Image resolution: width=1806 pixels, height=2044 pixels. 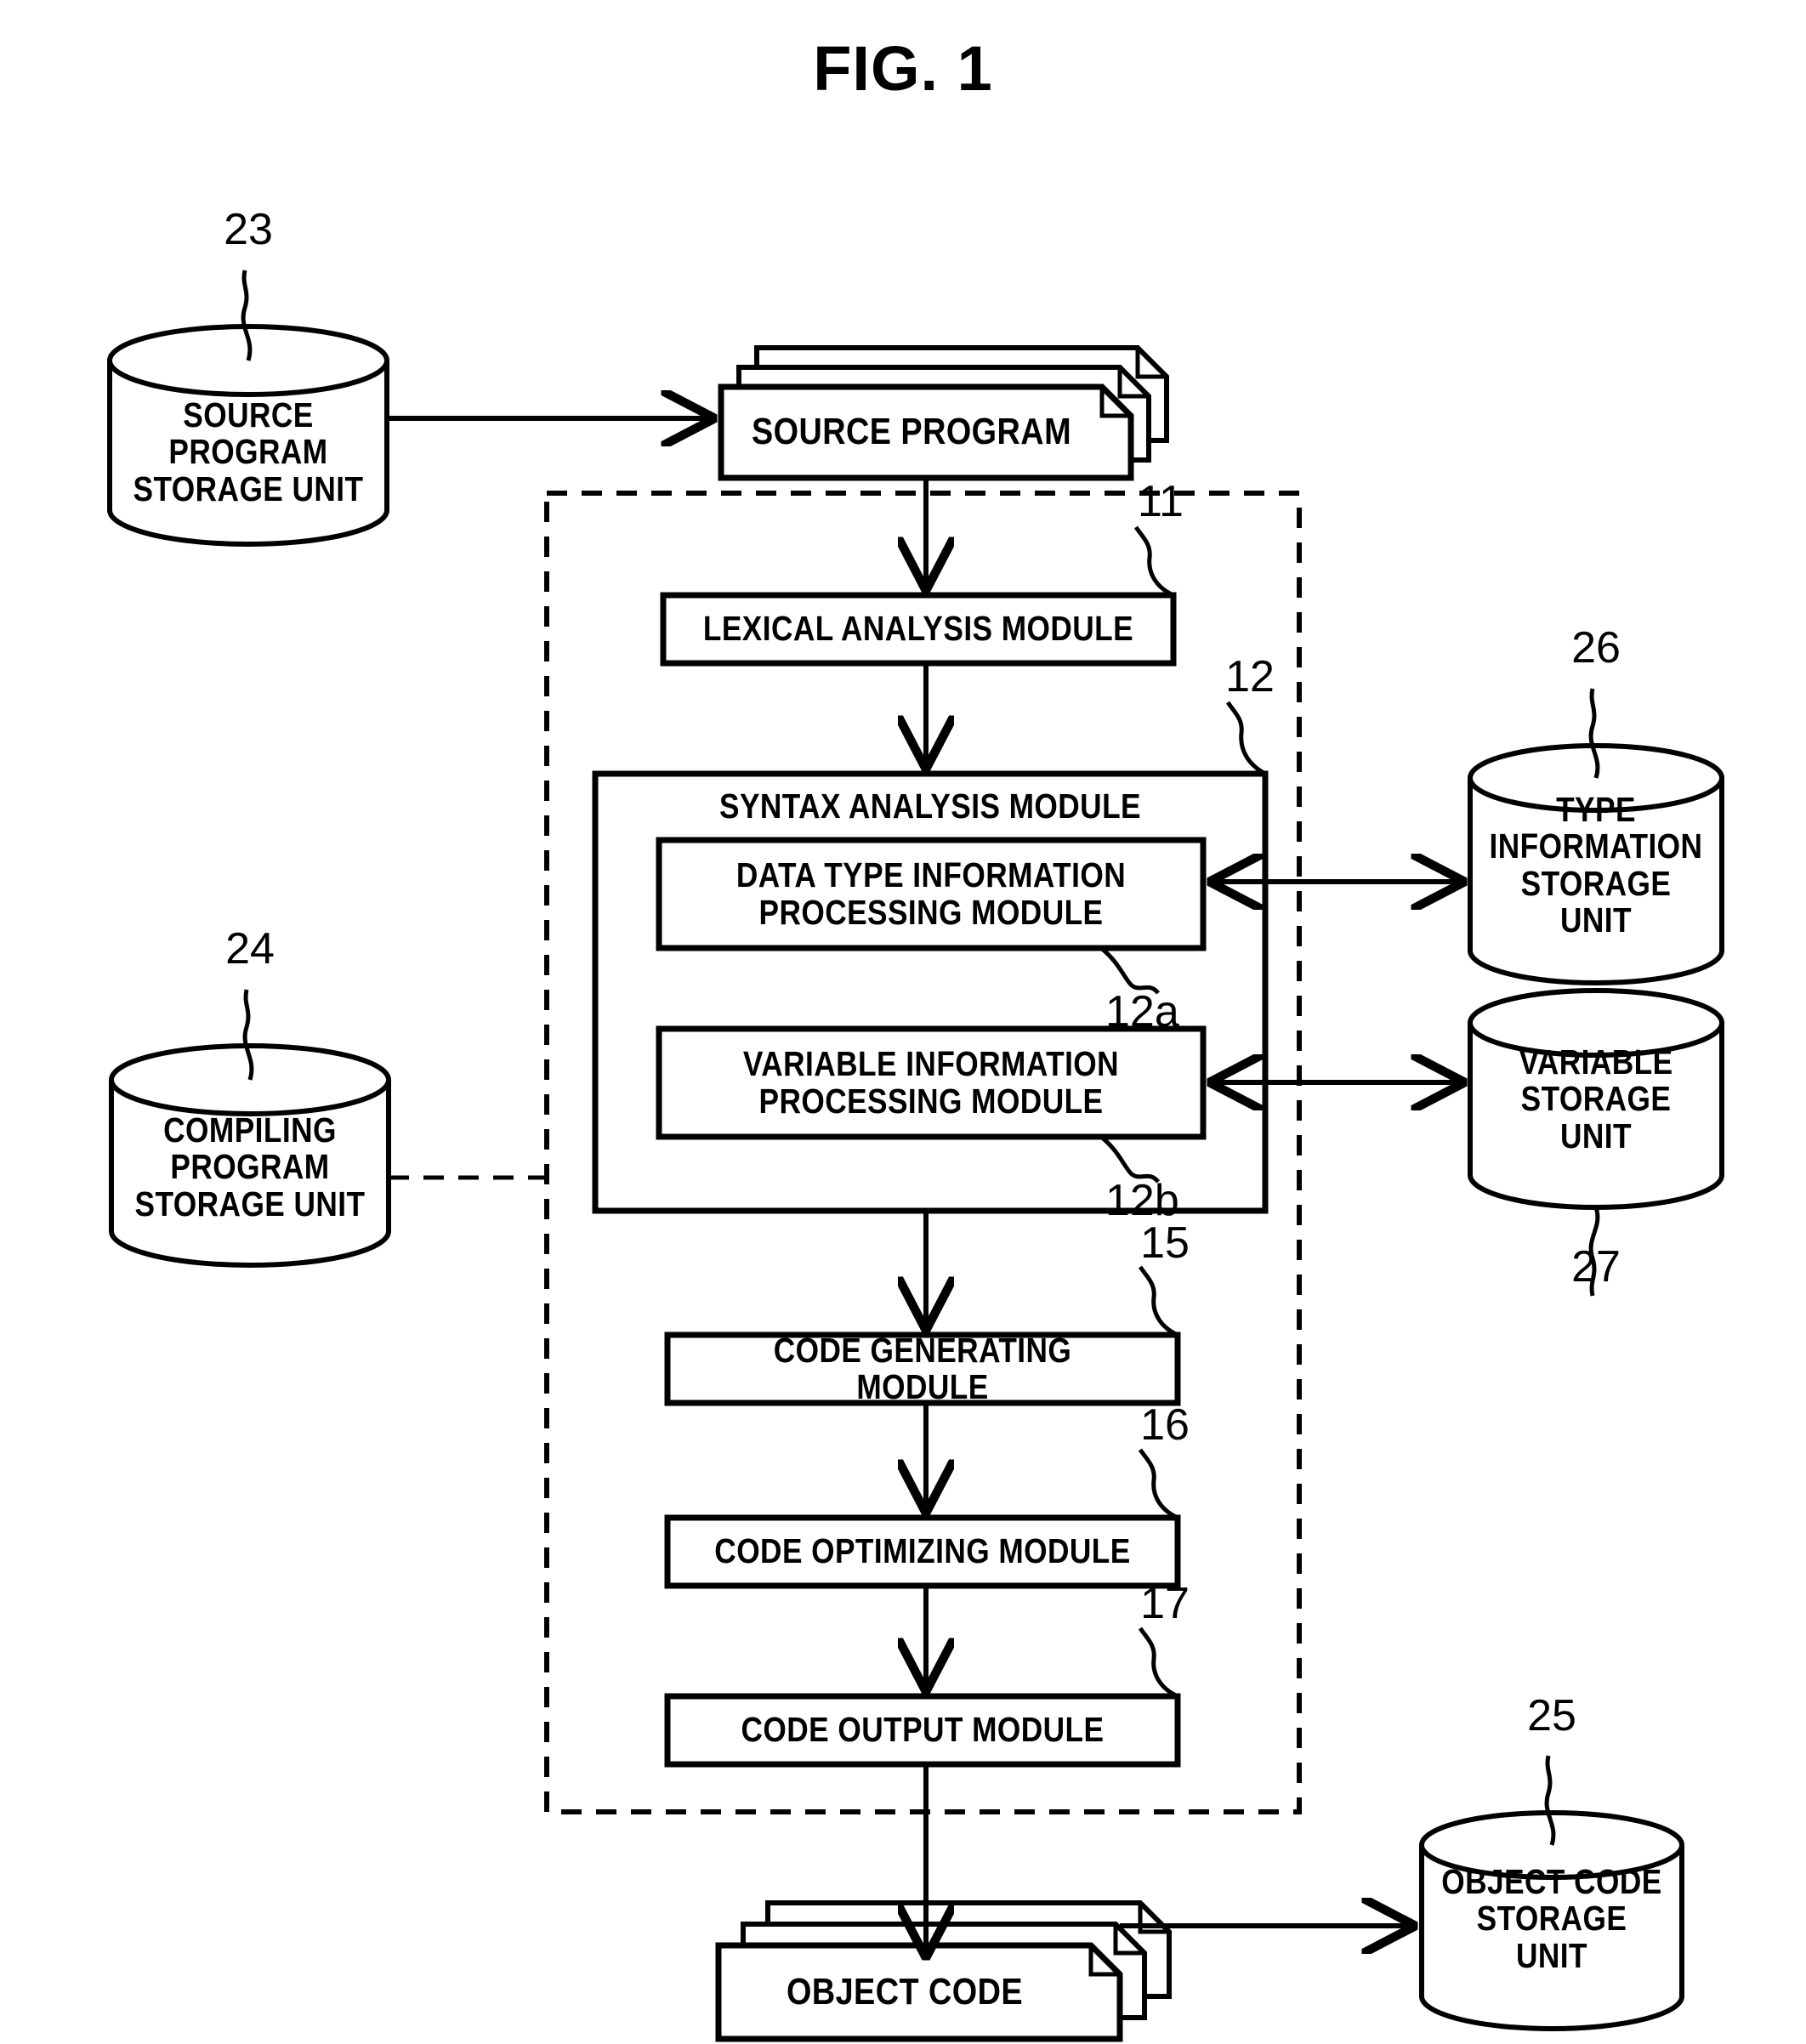 What do you see at coordinates (918, 629) in the screenshot?
I see `lexical-analysis-module-label: LEXICAL ANALYSIS MODULE` at bounding box center [918, 629].